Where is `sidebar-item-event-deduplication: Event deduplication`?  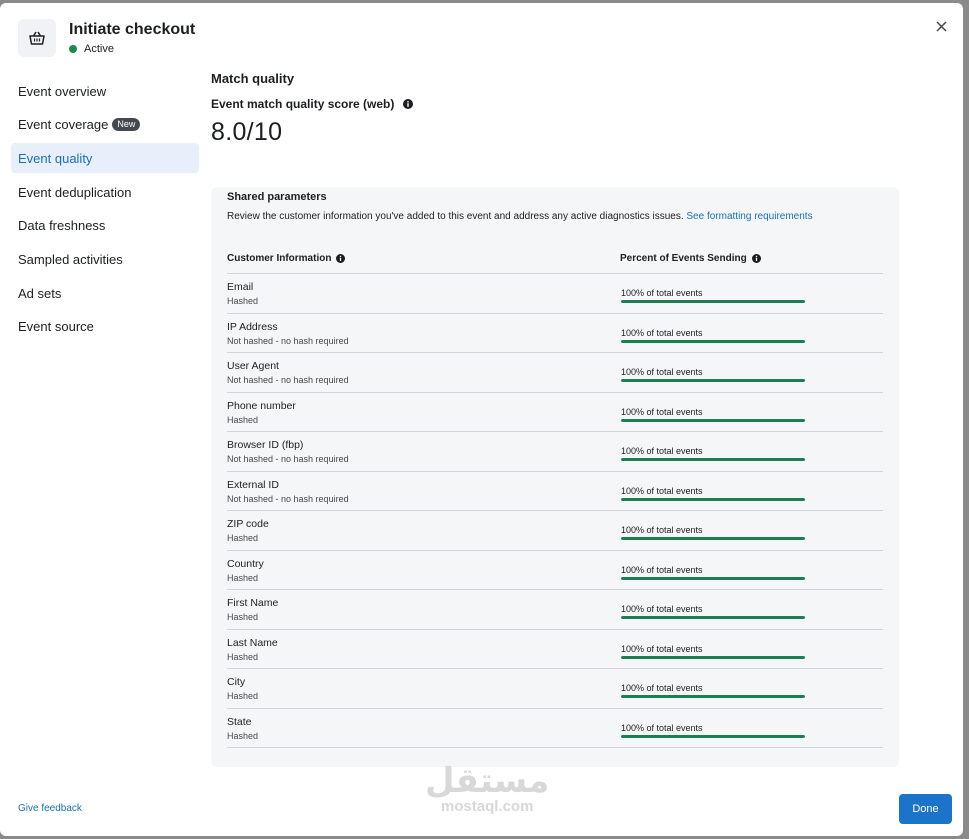
sidebar-item-event-deduplication: Event deduplication is located at coordinates (105, 192).